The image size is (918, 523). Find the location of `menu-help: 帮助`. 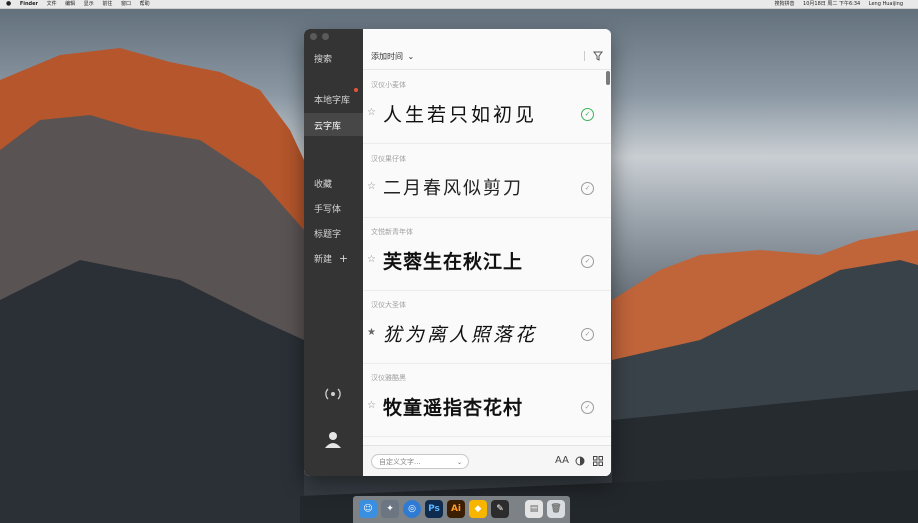

menu-help: 帮助 is located at coordinates (145, 4).